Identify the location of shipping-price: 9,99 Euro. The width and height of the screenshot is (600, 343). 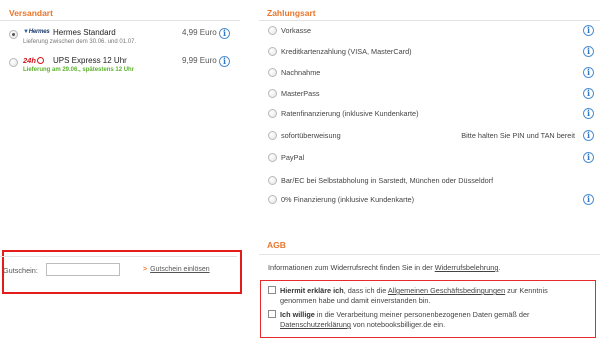
(199, 60).